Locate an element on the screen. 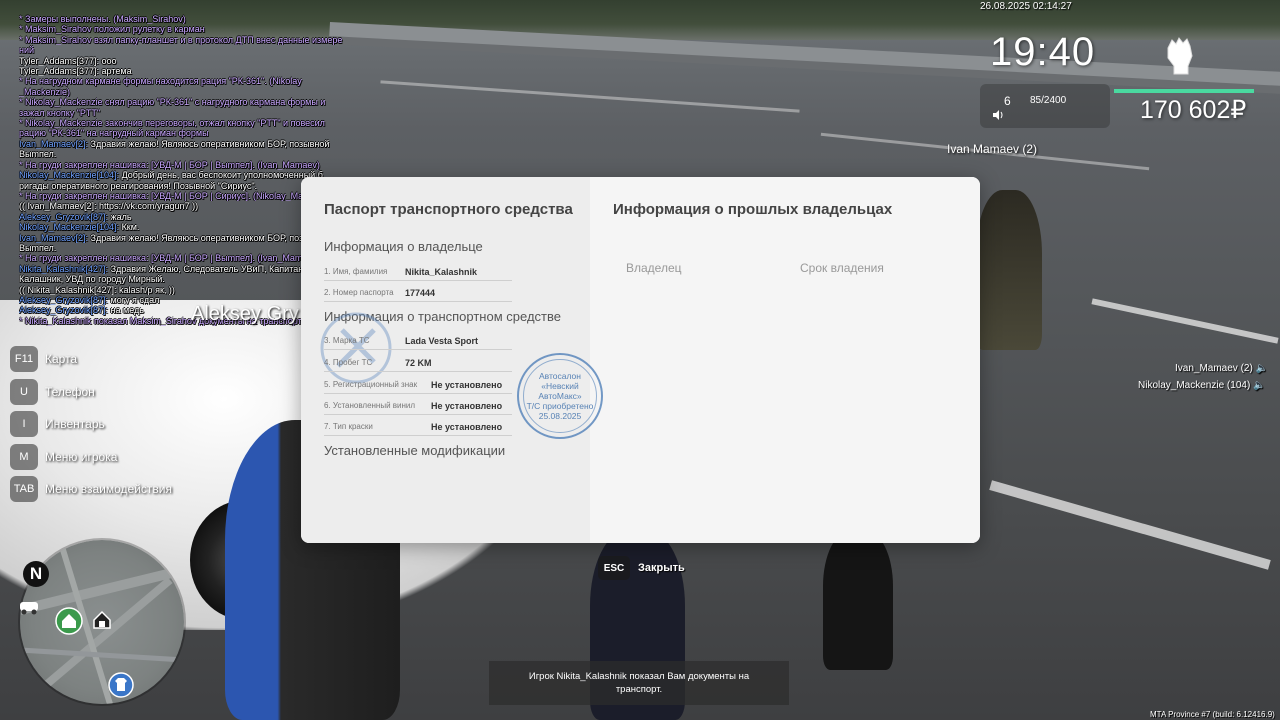  chat-line: * Замеры выполнены. (Maksim_Sirahov) is located at coordinates (102, 19).